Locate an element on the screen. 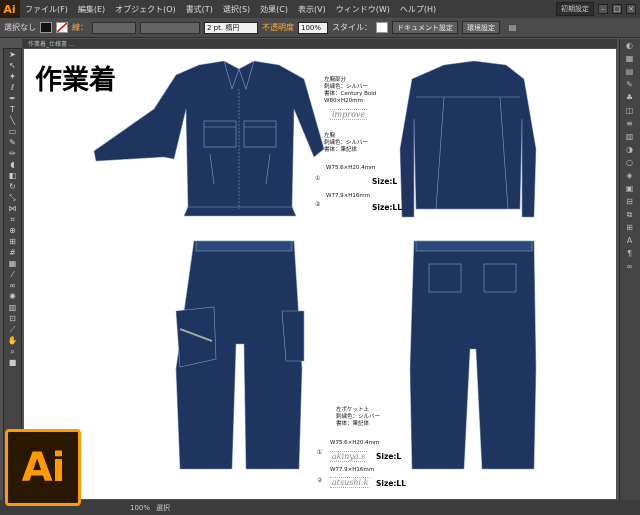 The height and width of the screenshot is (515, 640). fill-swatch is located at coordinates (46, 27).